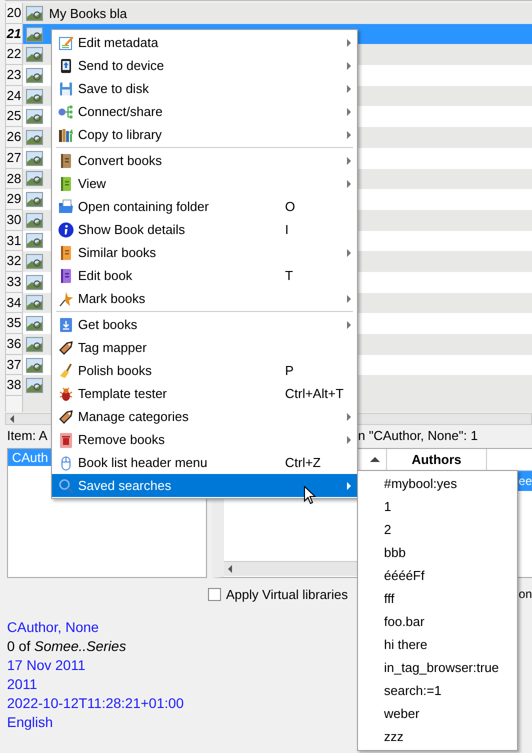  I want to click on row-number: 28, so click(14, 179).